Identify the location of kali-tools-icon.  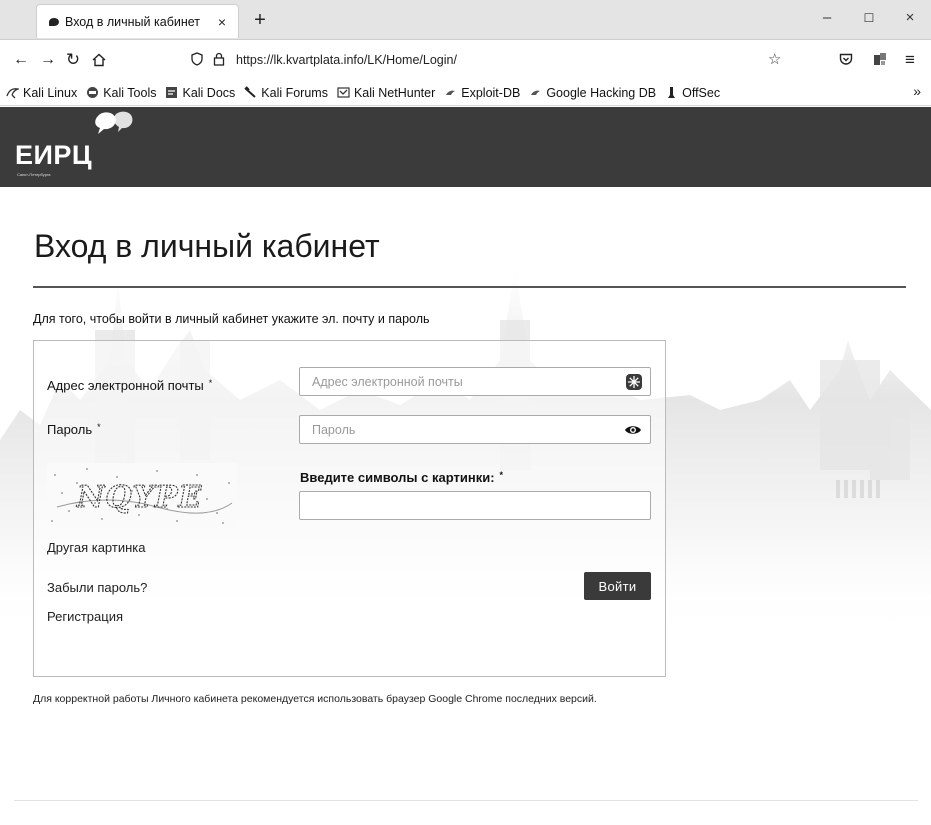
(93, 92).